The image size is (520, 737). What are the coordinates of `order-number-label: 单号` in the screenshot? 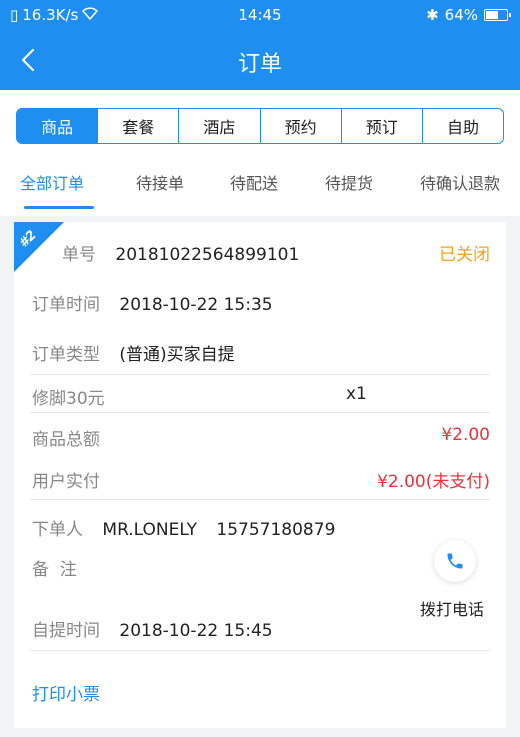 It's located at (79, 255).